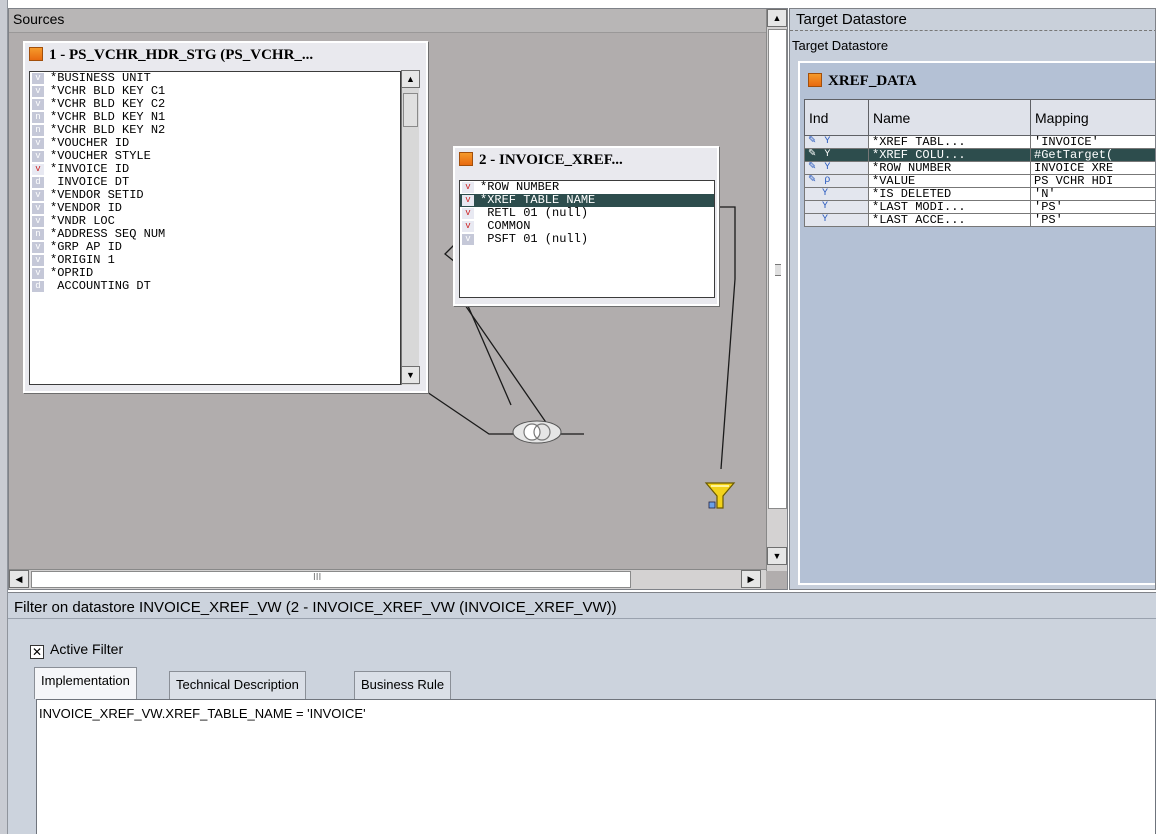  What do you see at coordinates (1092, 142) in the screenshot?
I see `cell-mapping: 'INVOICE'` at bounding box center [1092, 142].